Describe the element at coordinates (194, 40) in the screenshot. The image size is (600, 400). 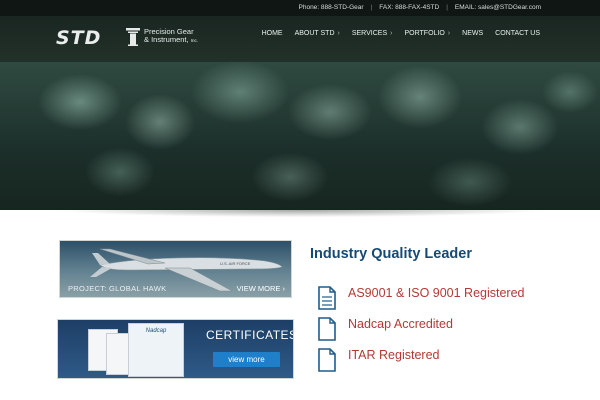
I see `logo-suffix: Inc.` at that location.